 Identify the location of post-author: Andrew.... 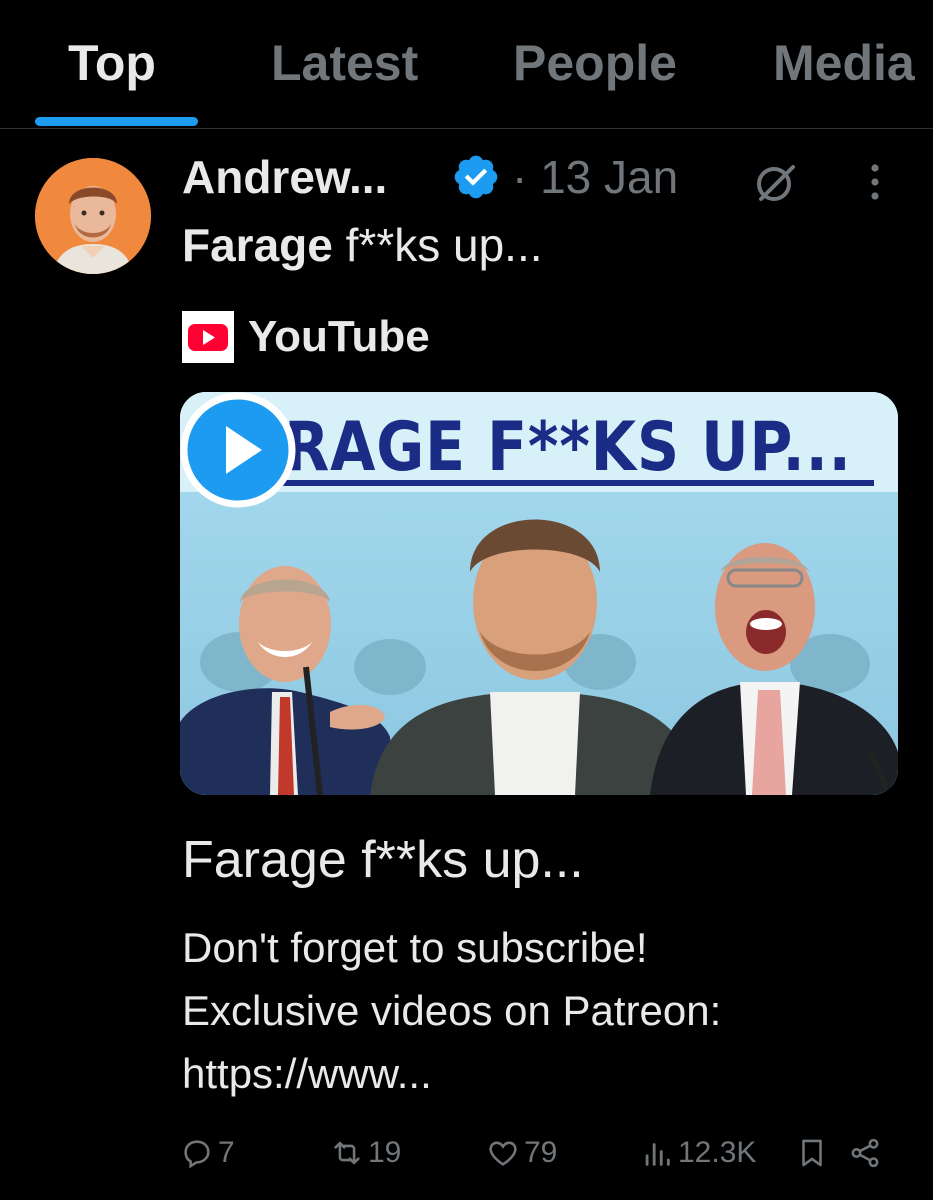
(284, 177).